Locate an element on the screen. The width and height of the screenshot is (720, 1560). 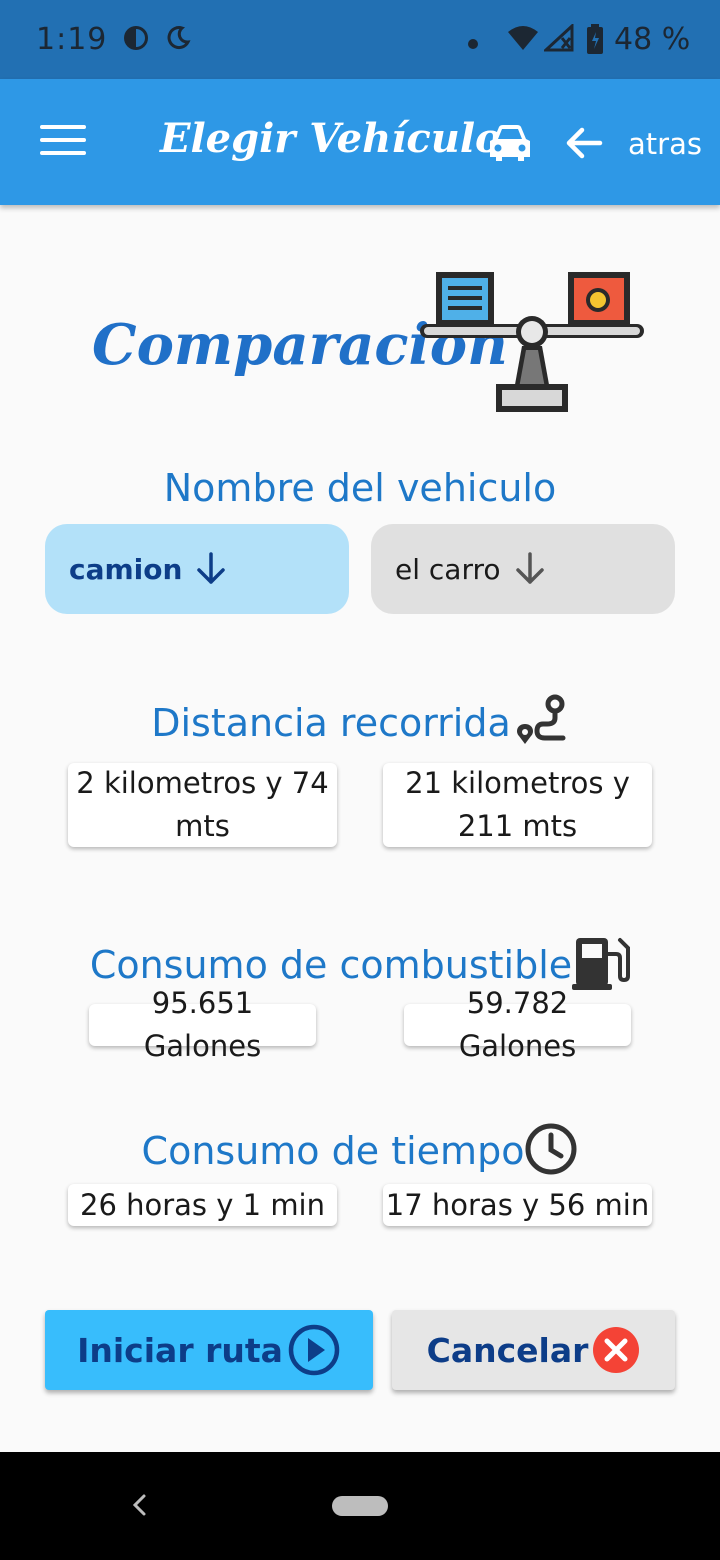
app-bar-title: Elegir Vehículo is located at coordinates (331, 138).